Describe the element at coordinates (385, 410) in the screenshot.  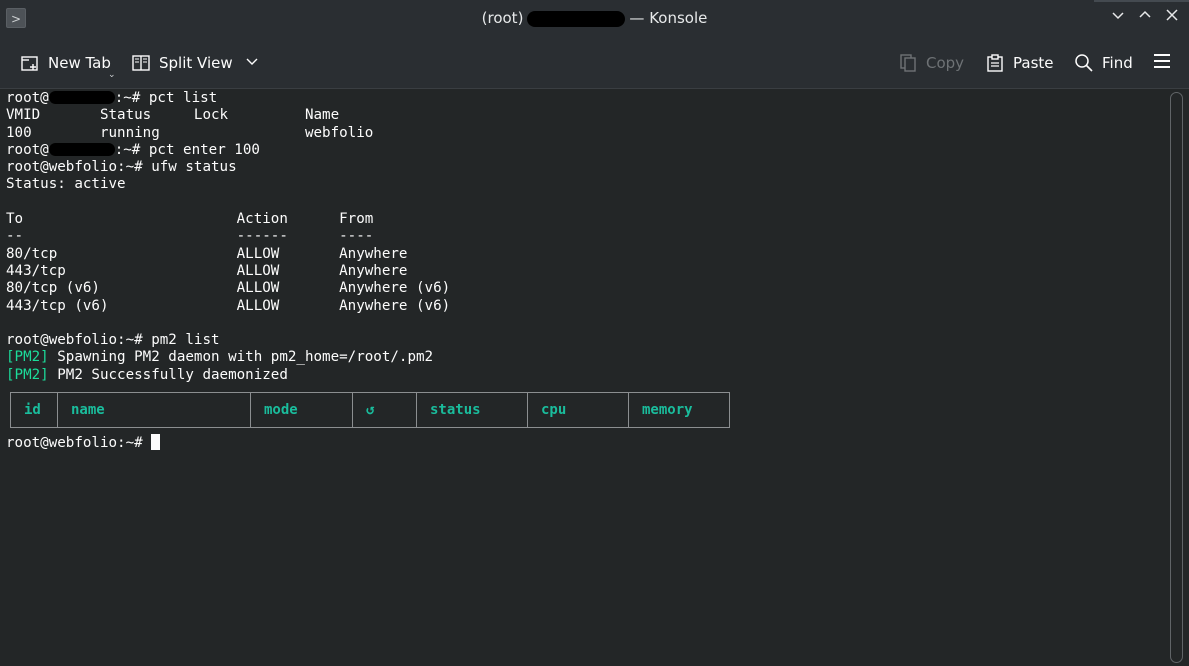
I see `pm2-header-restarts: ↺` at that location.